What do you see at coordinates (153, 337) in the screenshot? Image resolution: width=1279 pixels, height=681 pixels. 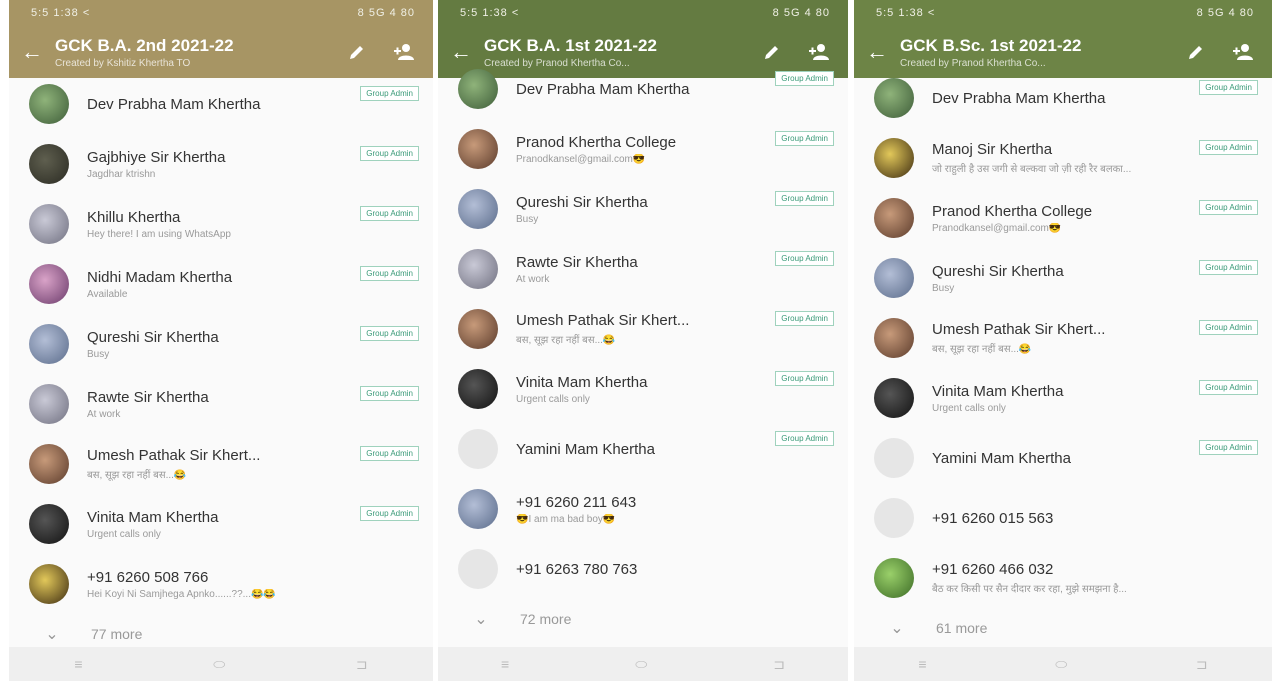 I see `member-name: Qureshi Sir Khertha` at bounding box center [153, 337].